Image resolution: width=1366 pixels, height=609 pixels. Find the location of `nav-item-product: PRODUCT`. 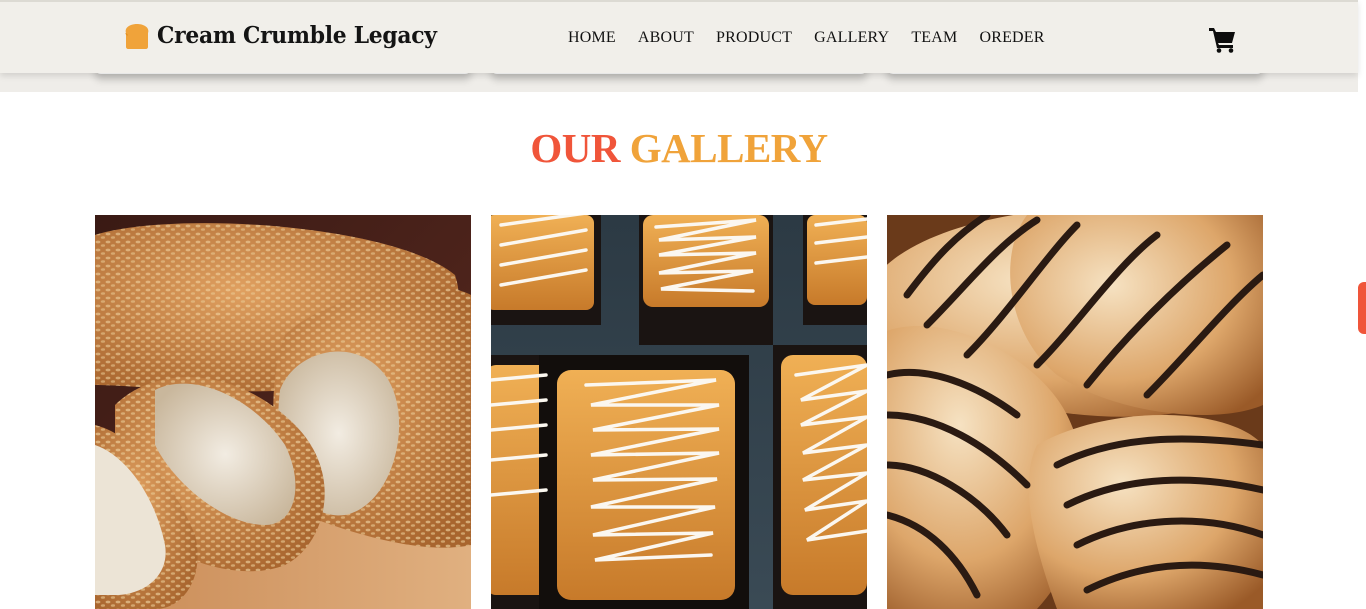

nav-item-product: PRODUCT is located at coordinates (754, 38).